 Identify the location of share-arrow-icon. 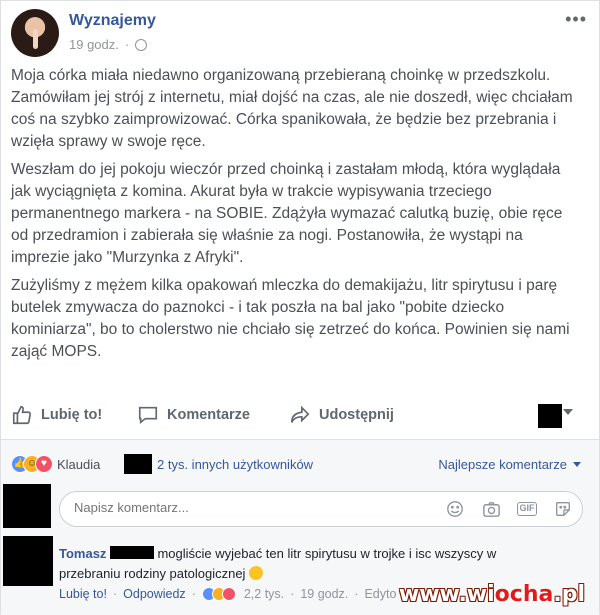
(300, 414).